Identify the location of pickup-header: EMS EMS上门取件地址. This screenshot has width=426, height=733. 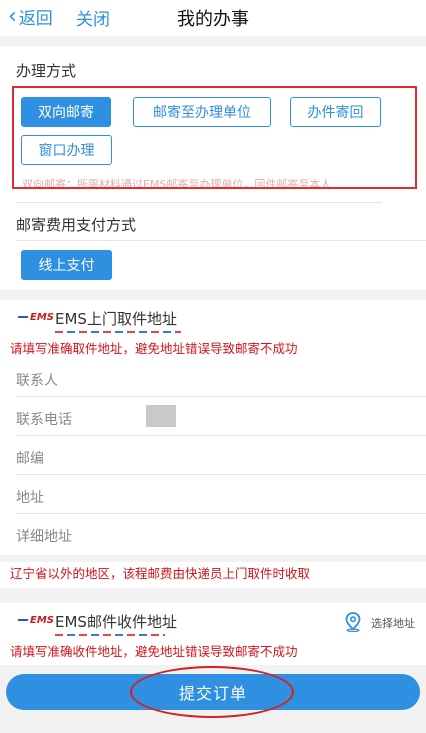
(213, 319).